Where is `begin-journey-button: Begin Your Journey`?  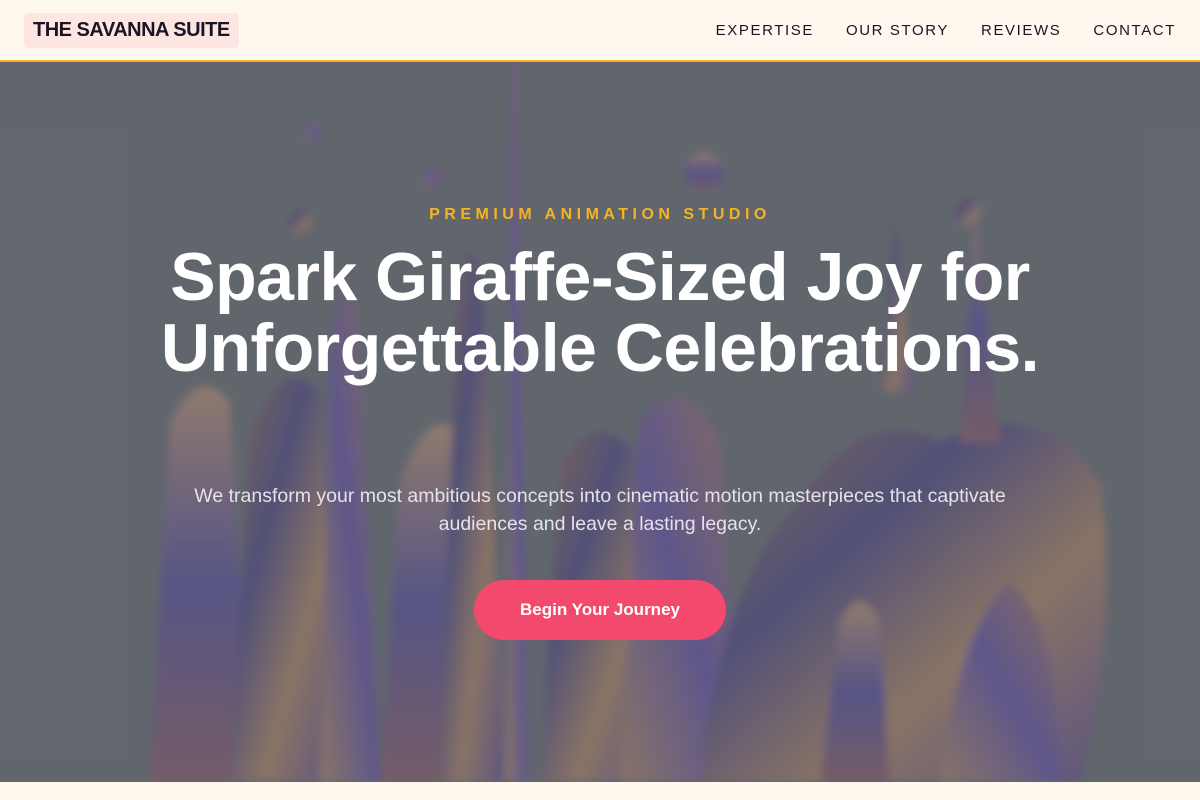
begin-journey-button: Begin Your Journey is located at coordinates (600, 610).